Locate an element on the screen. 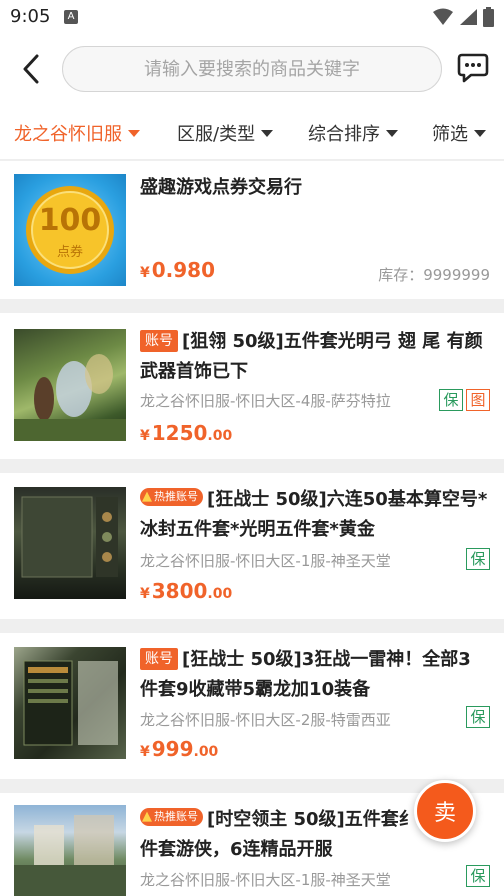  listing-title: 账号 [狂战士 50级]3狂战一雷神！全部3件套9收藏带5霸龙加10装备 is located at coordinates (314, 675).